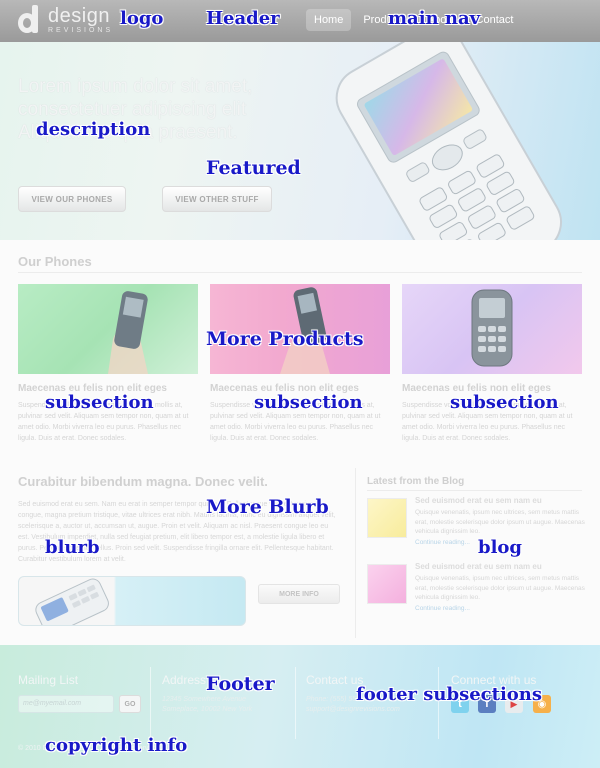 The height and width of the screenshot is (768, 600). Describe the element at coordinates (72, 547) in the screenshot. I see `annotation-label: blurb` at that location.